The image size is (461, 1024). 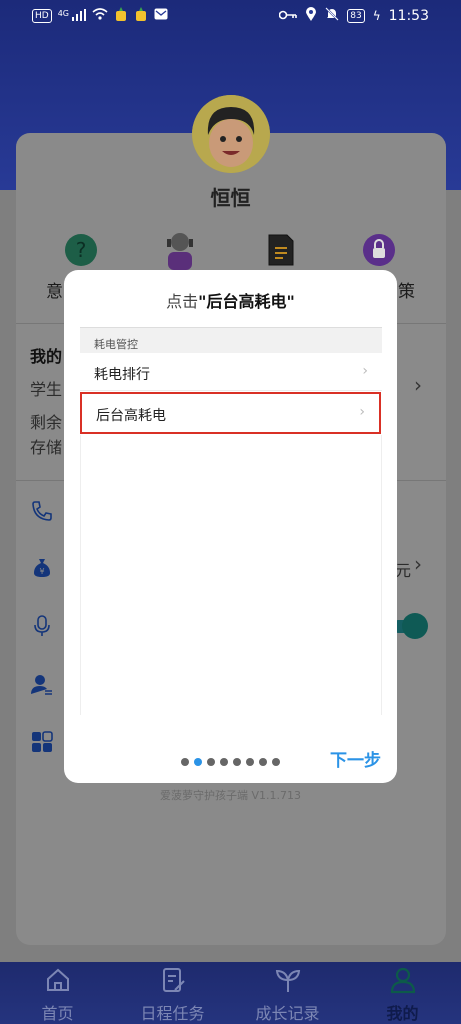 What do you see at coordinates (72, 16) in the screenshot?
I see `signal-icon: 4G` at bounding box center [72, 16].